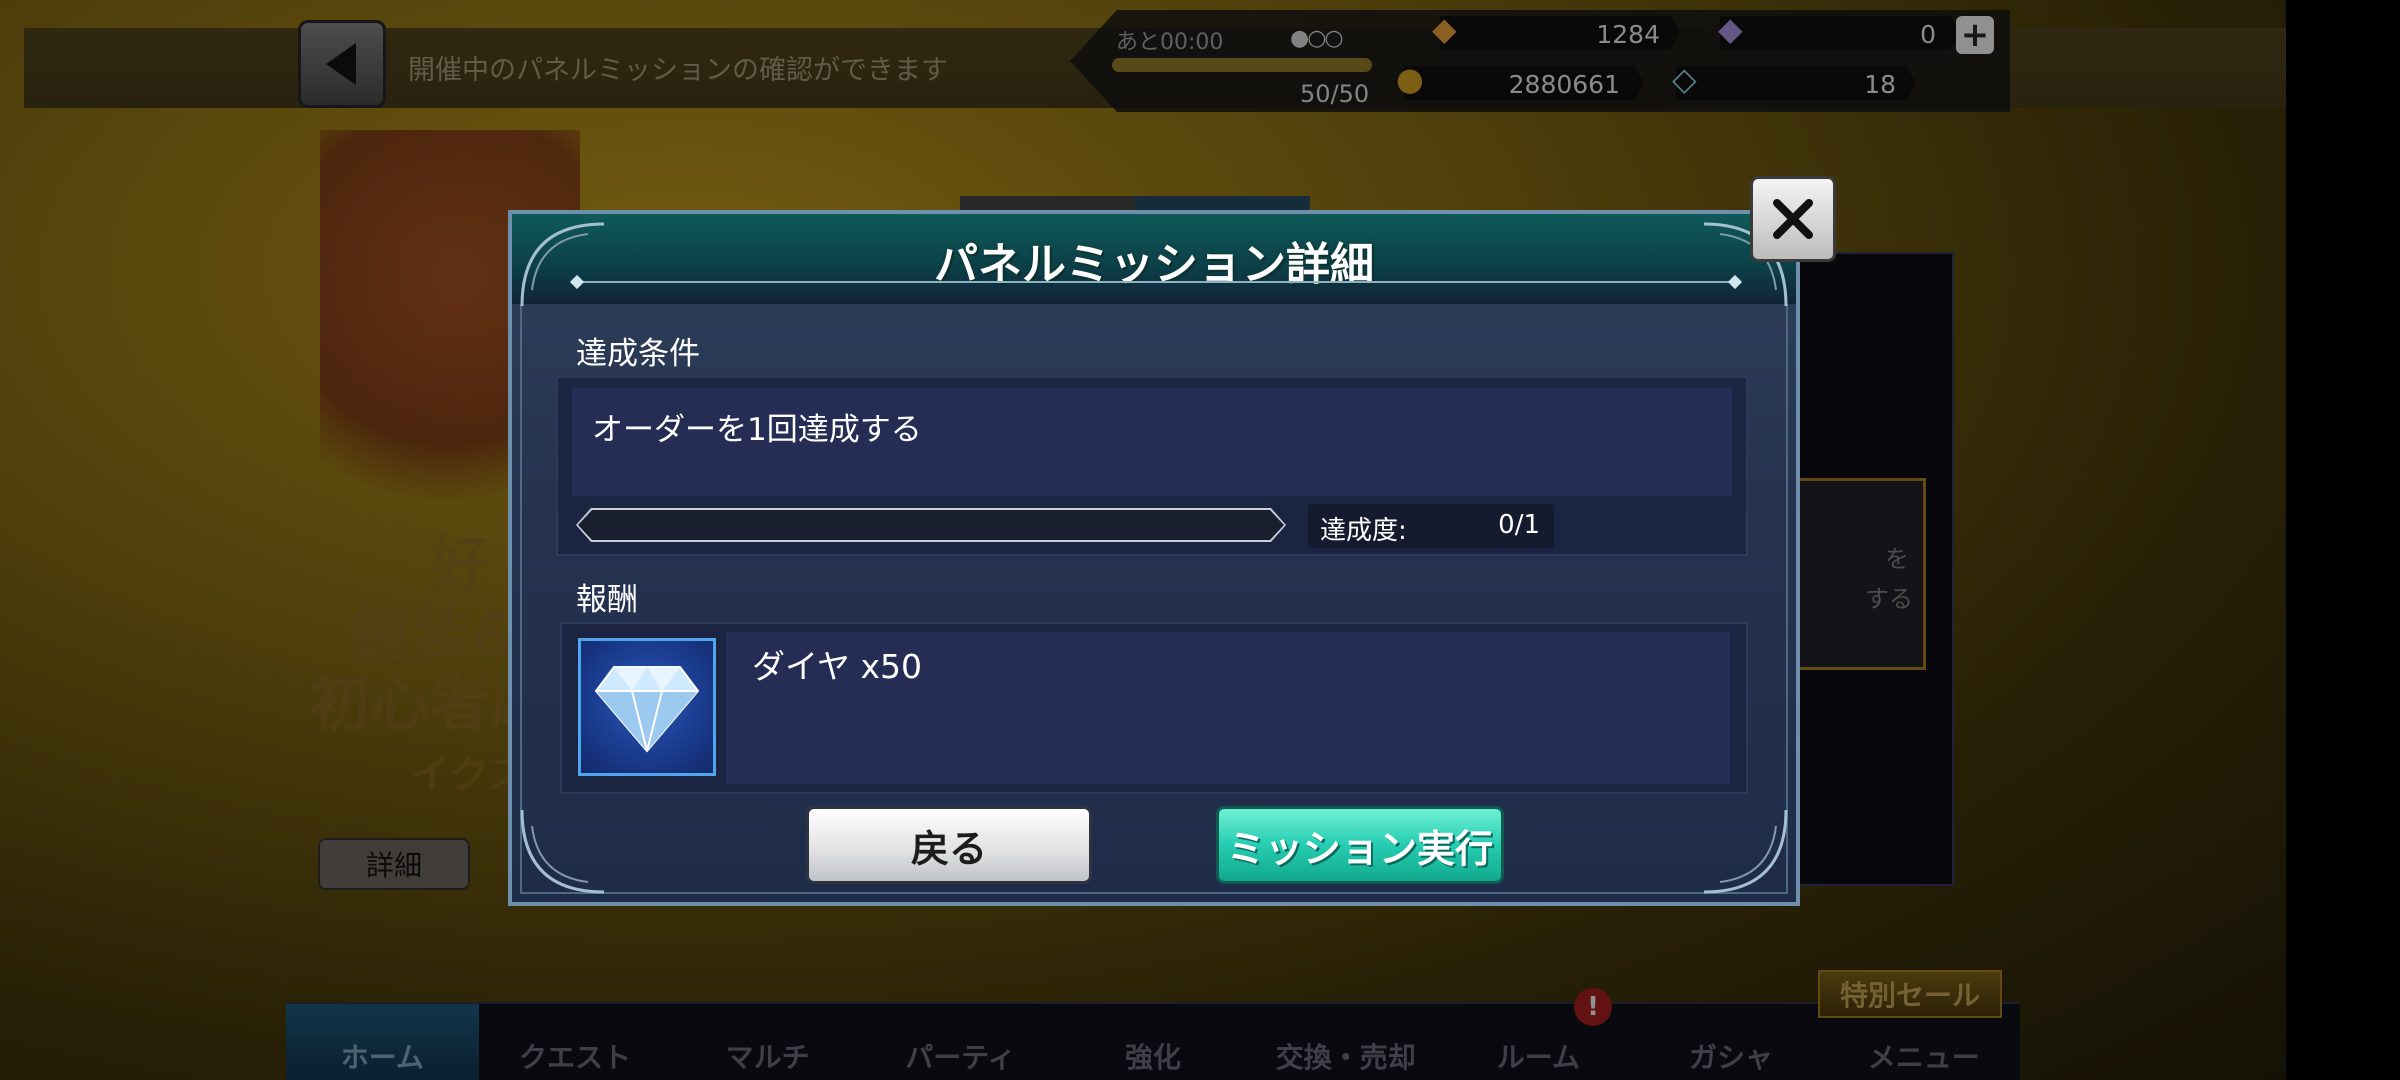  Describe the element at coordinates (1363, 531) in the screenshot. I see `achievement-rate-label: 達成度:` at that location.